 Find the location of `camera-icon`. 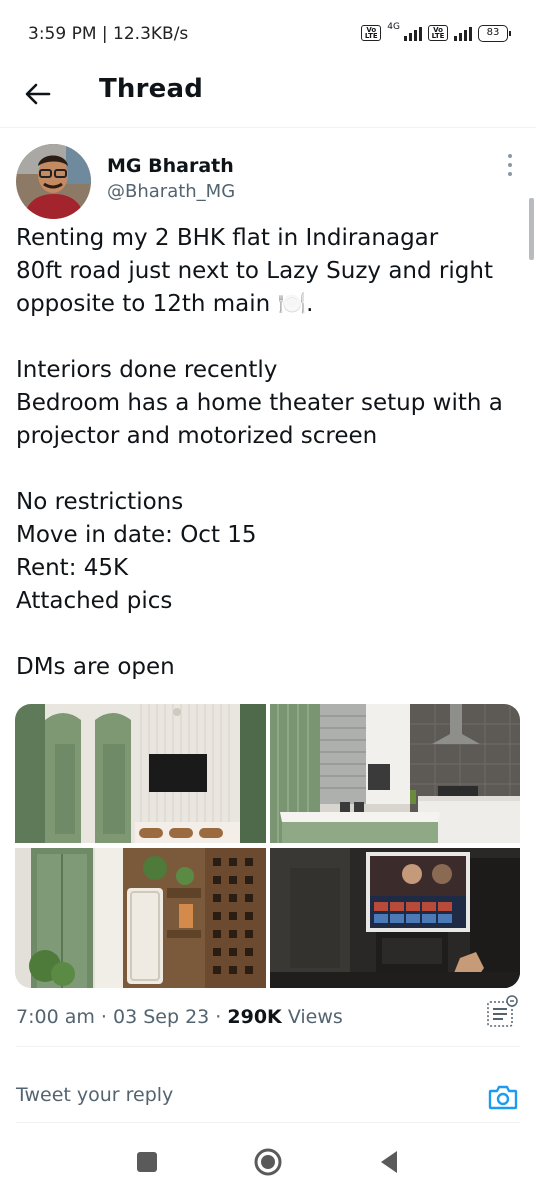

camera-icon is located at coordinates (503, 1097).